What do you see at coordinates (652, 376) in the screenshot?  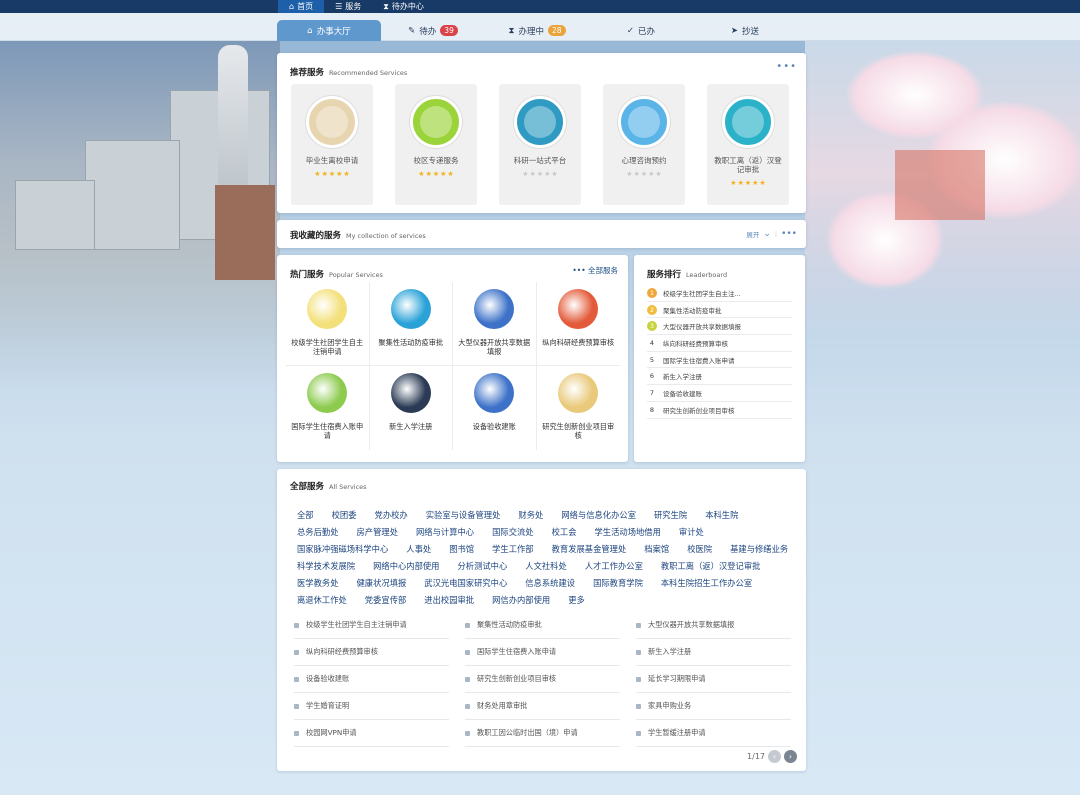 I see `rank-number: 6` at bounding box center [652, 376].